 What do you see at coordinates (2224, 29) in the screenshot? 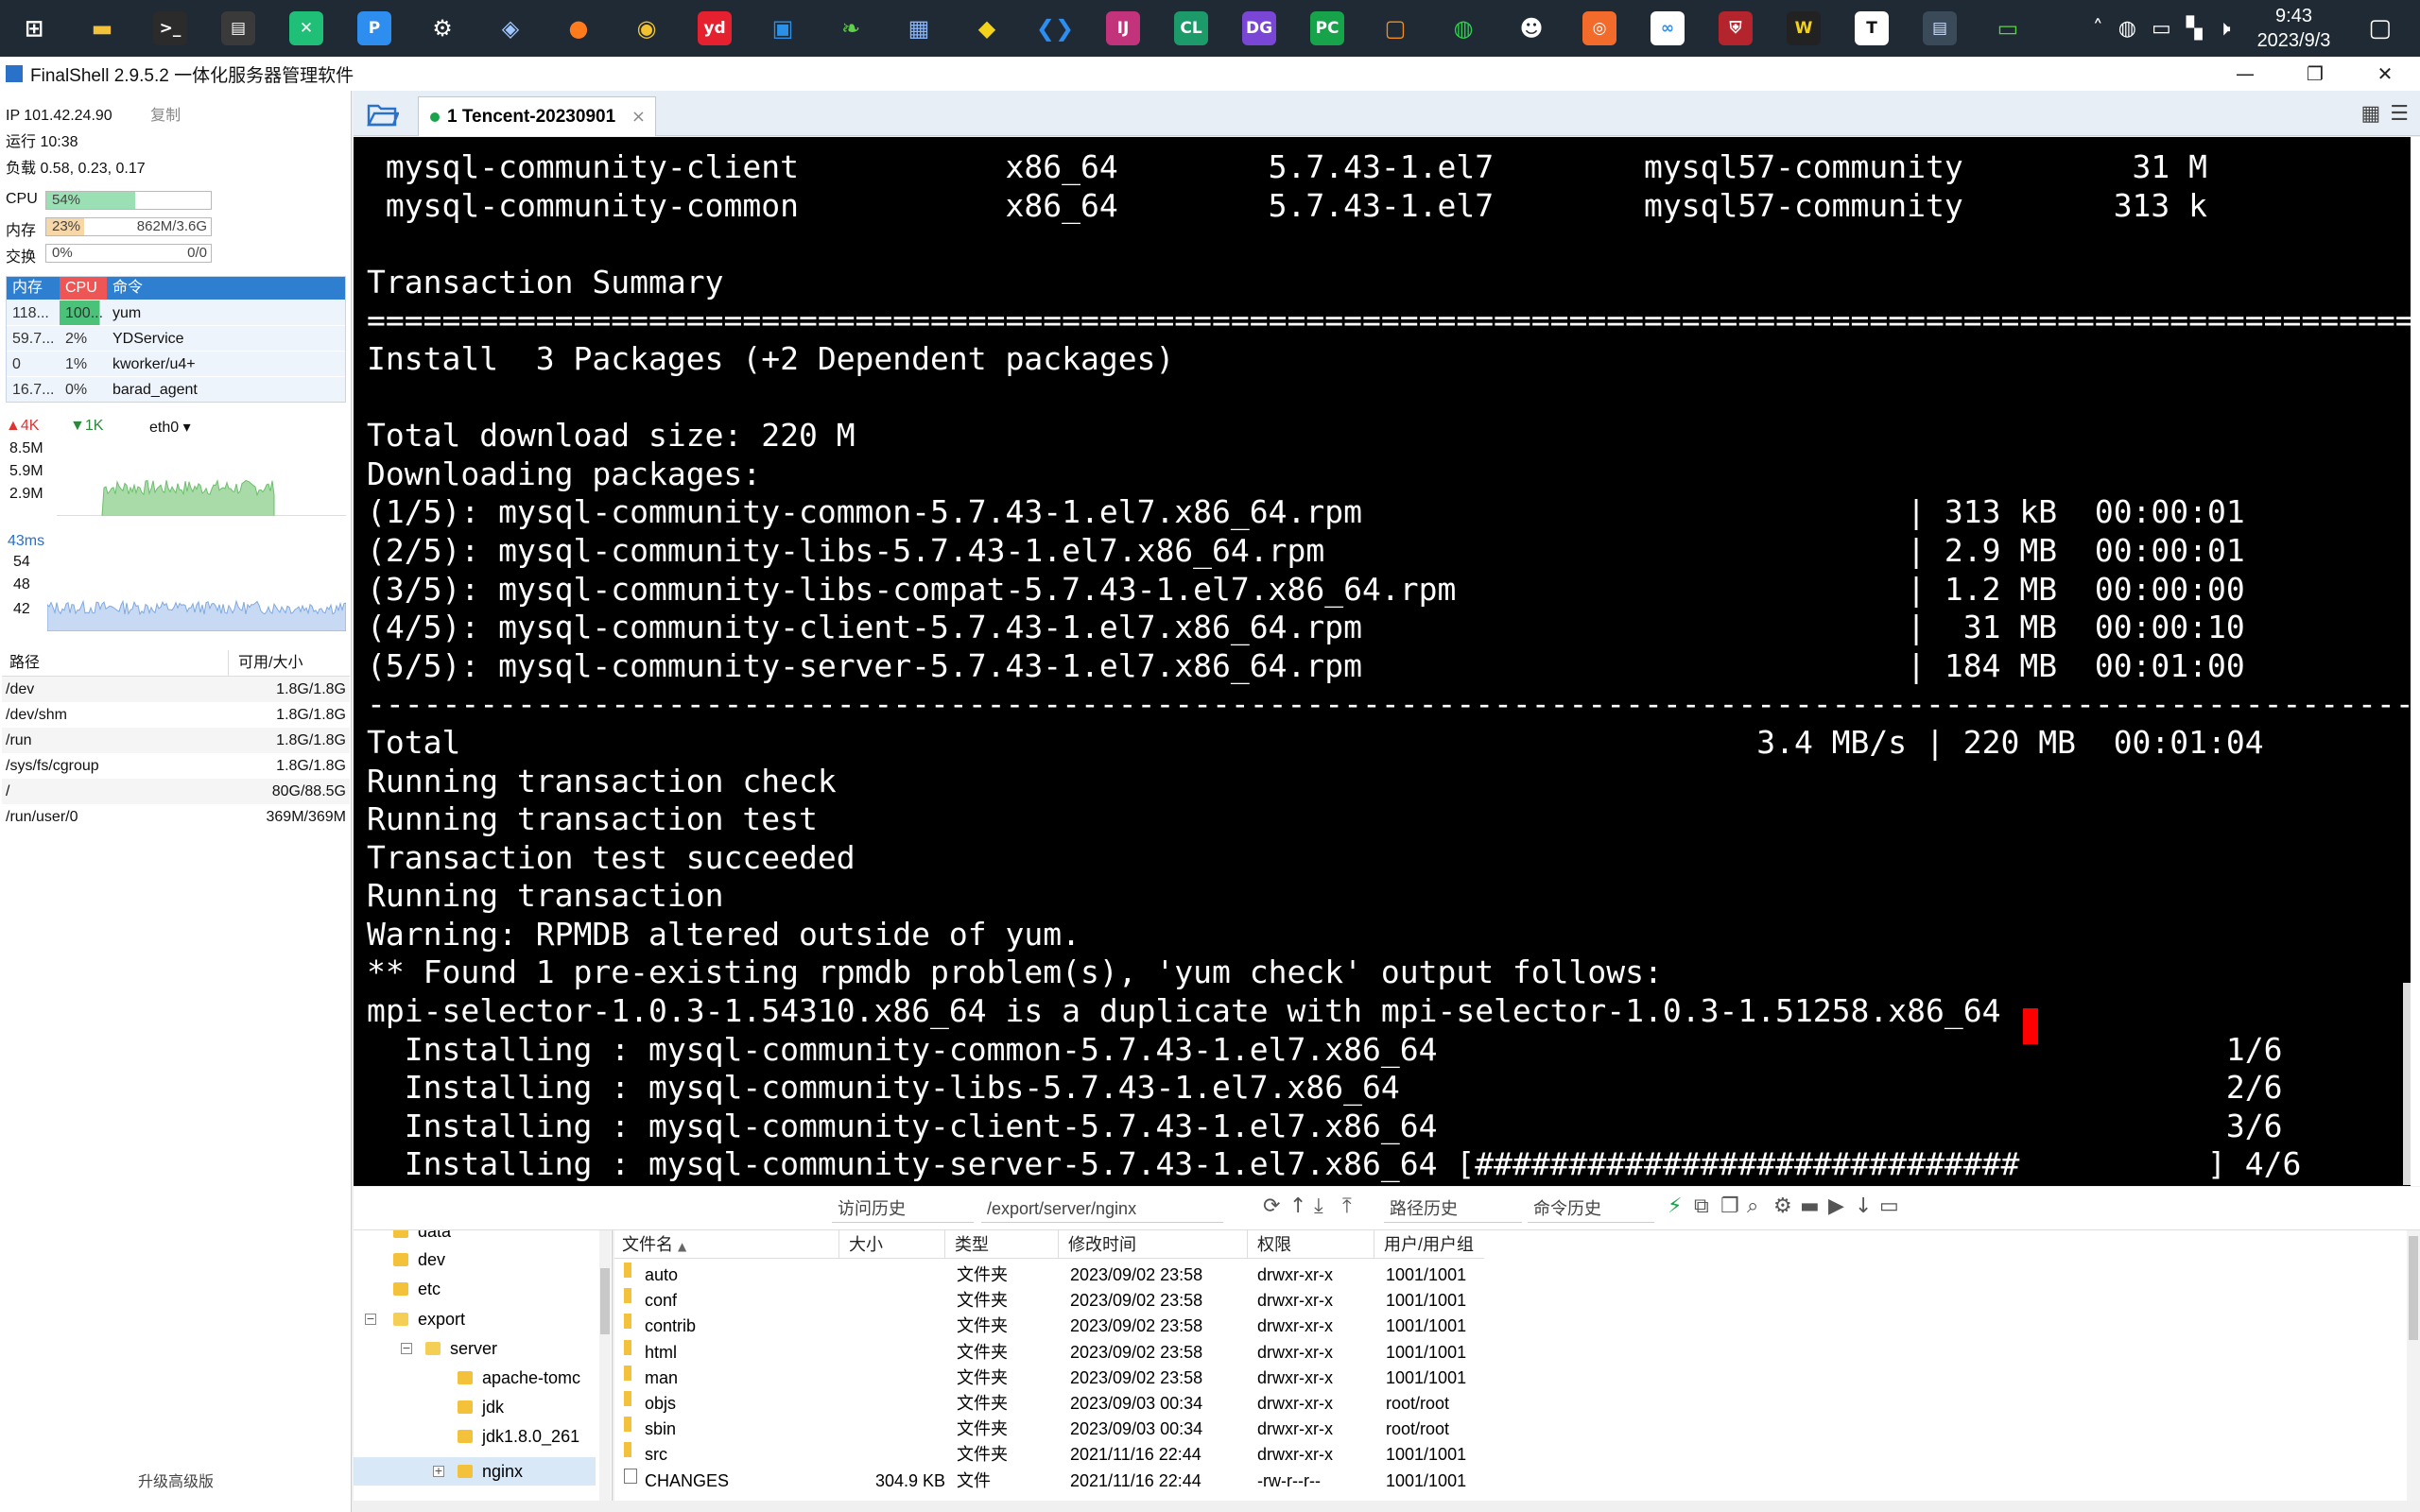
I see `tray-volume-icon: 🕨` at bounding box center [2224, 29].